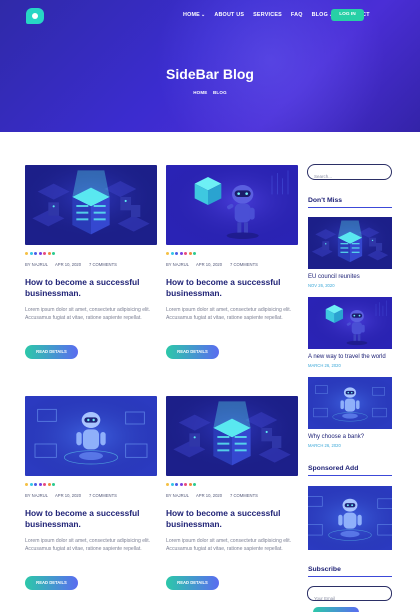 Image resolution: width=420 pixels, height=612 pixels. I want to click on breadcrumb: HOME BLOG, so click(210, 92).